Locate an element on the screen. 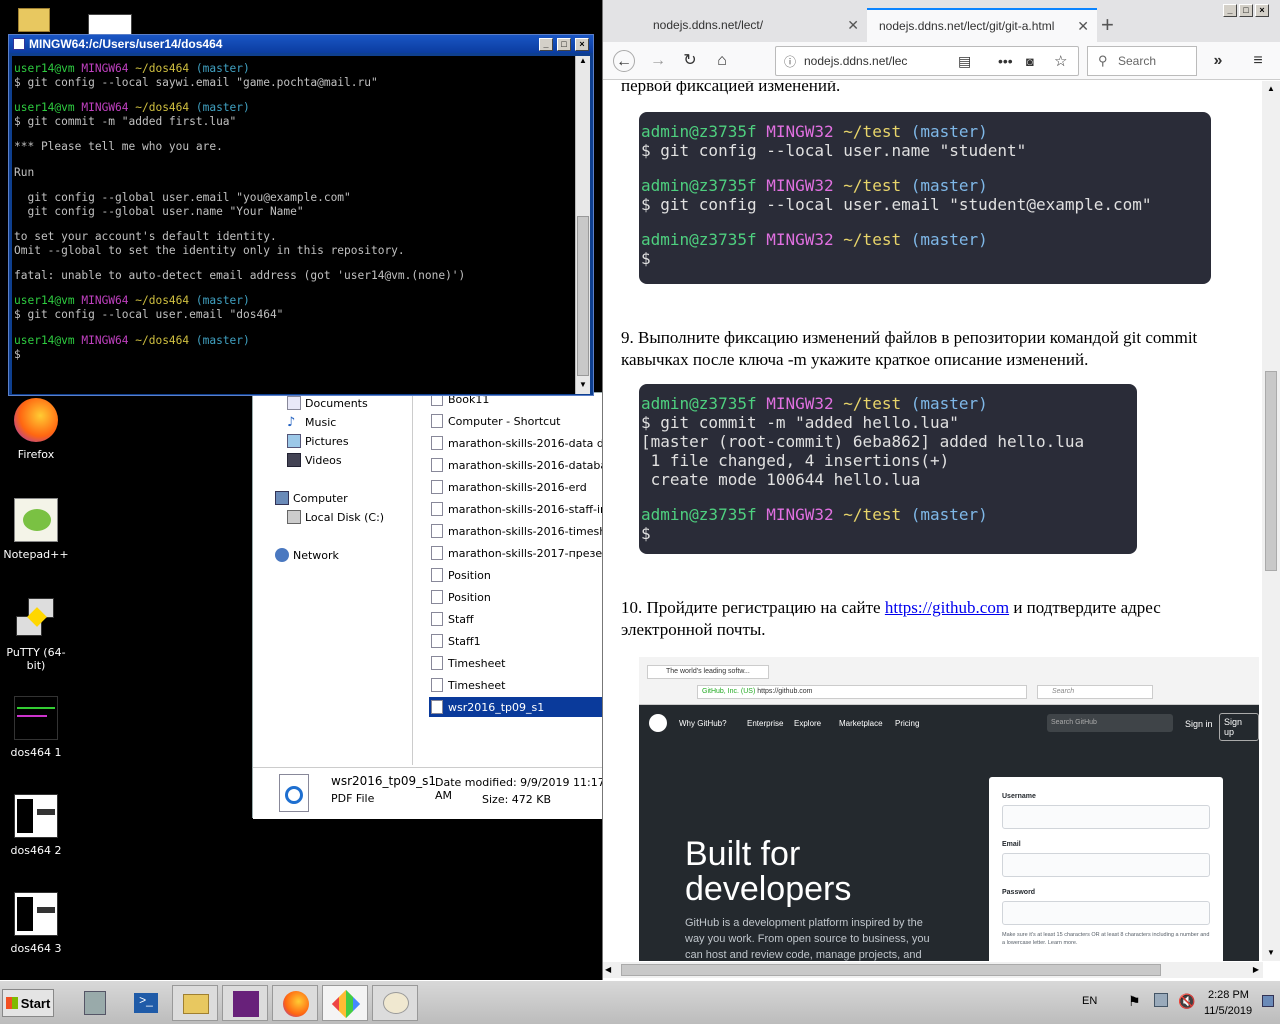 The width and height of the screenshot is (1280, 1024). file-item: Staff1 is located at coordinates (518, 641).